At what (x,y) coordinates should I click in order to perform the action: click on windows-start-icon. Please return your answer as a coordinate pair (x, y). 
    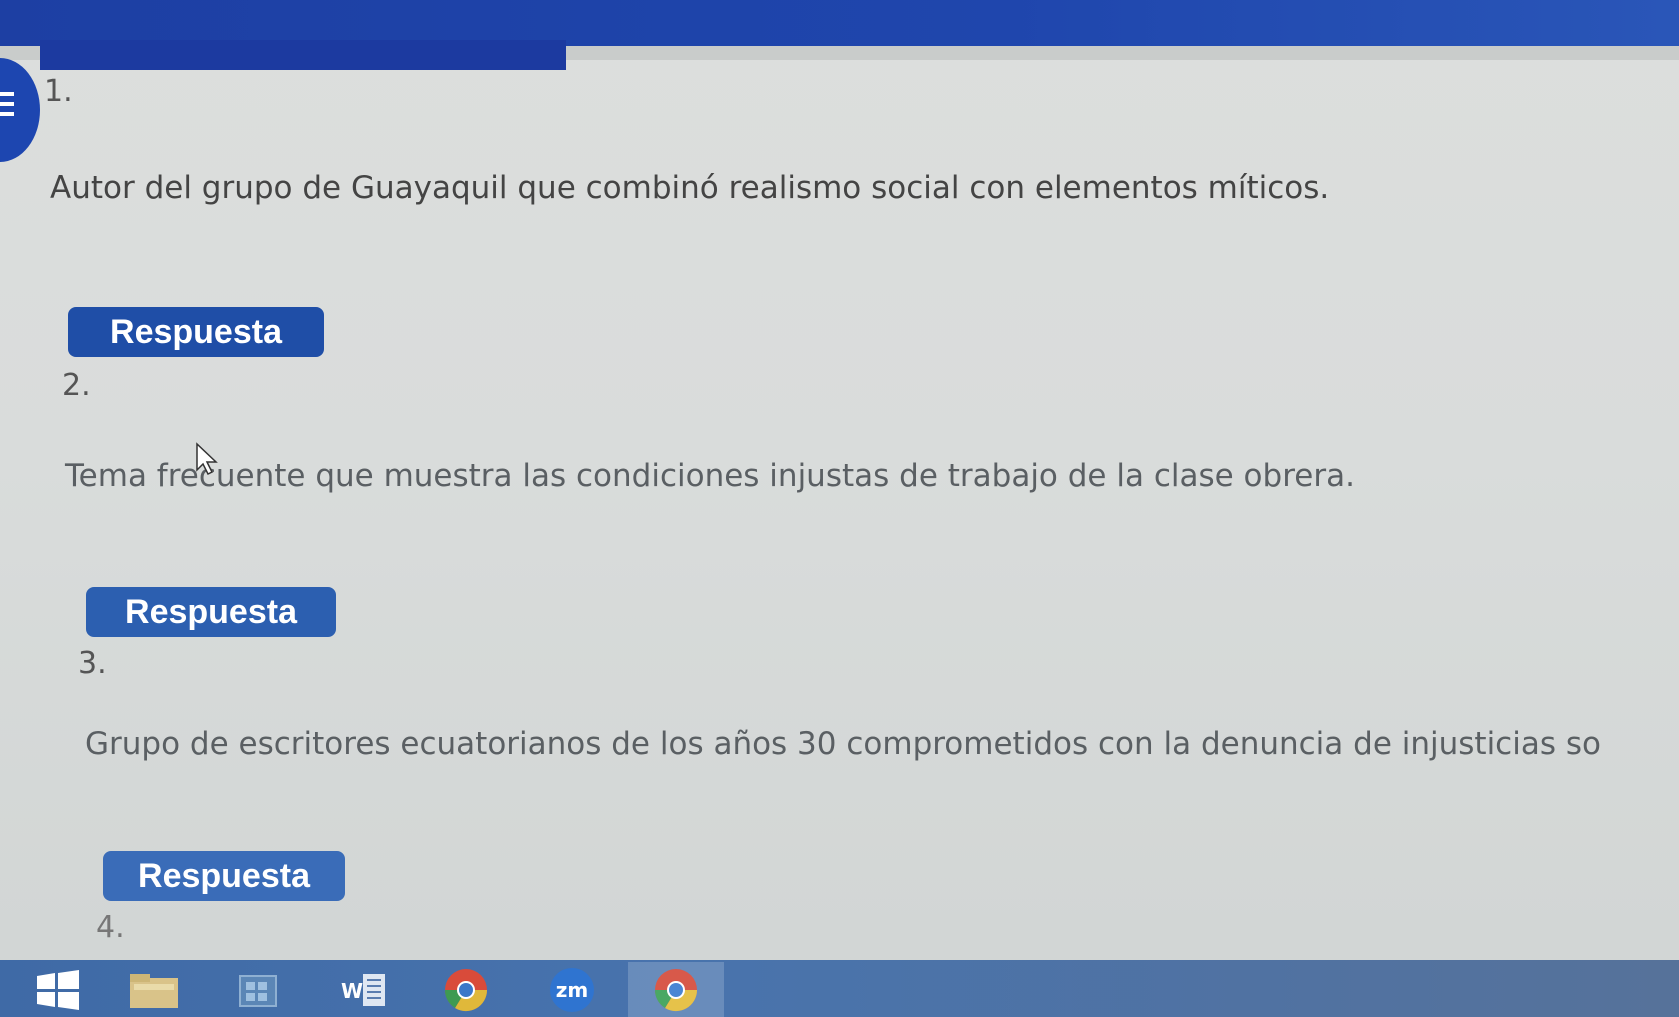
    Looking at the image, I should click on (58, 990).